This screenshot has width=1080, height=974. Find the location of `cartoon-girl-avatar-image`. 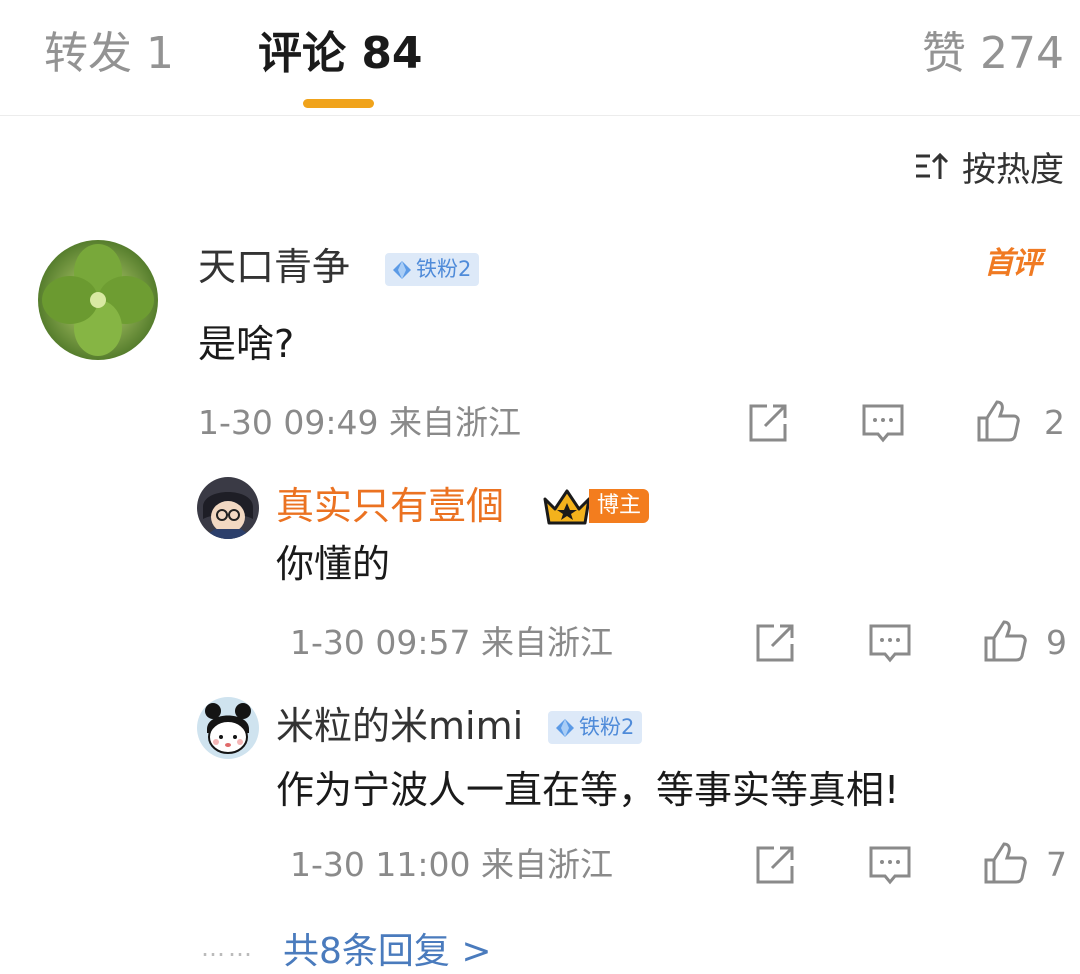

cartoon-girl-avatar-image is located at coordinates (228, 728).